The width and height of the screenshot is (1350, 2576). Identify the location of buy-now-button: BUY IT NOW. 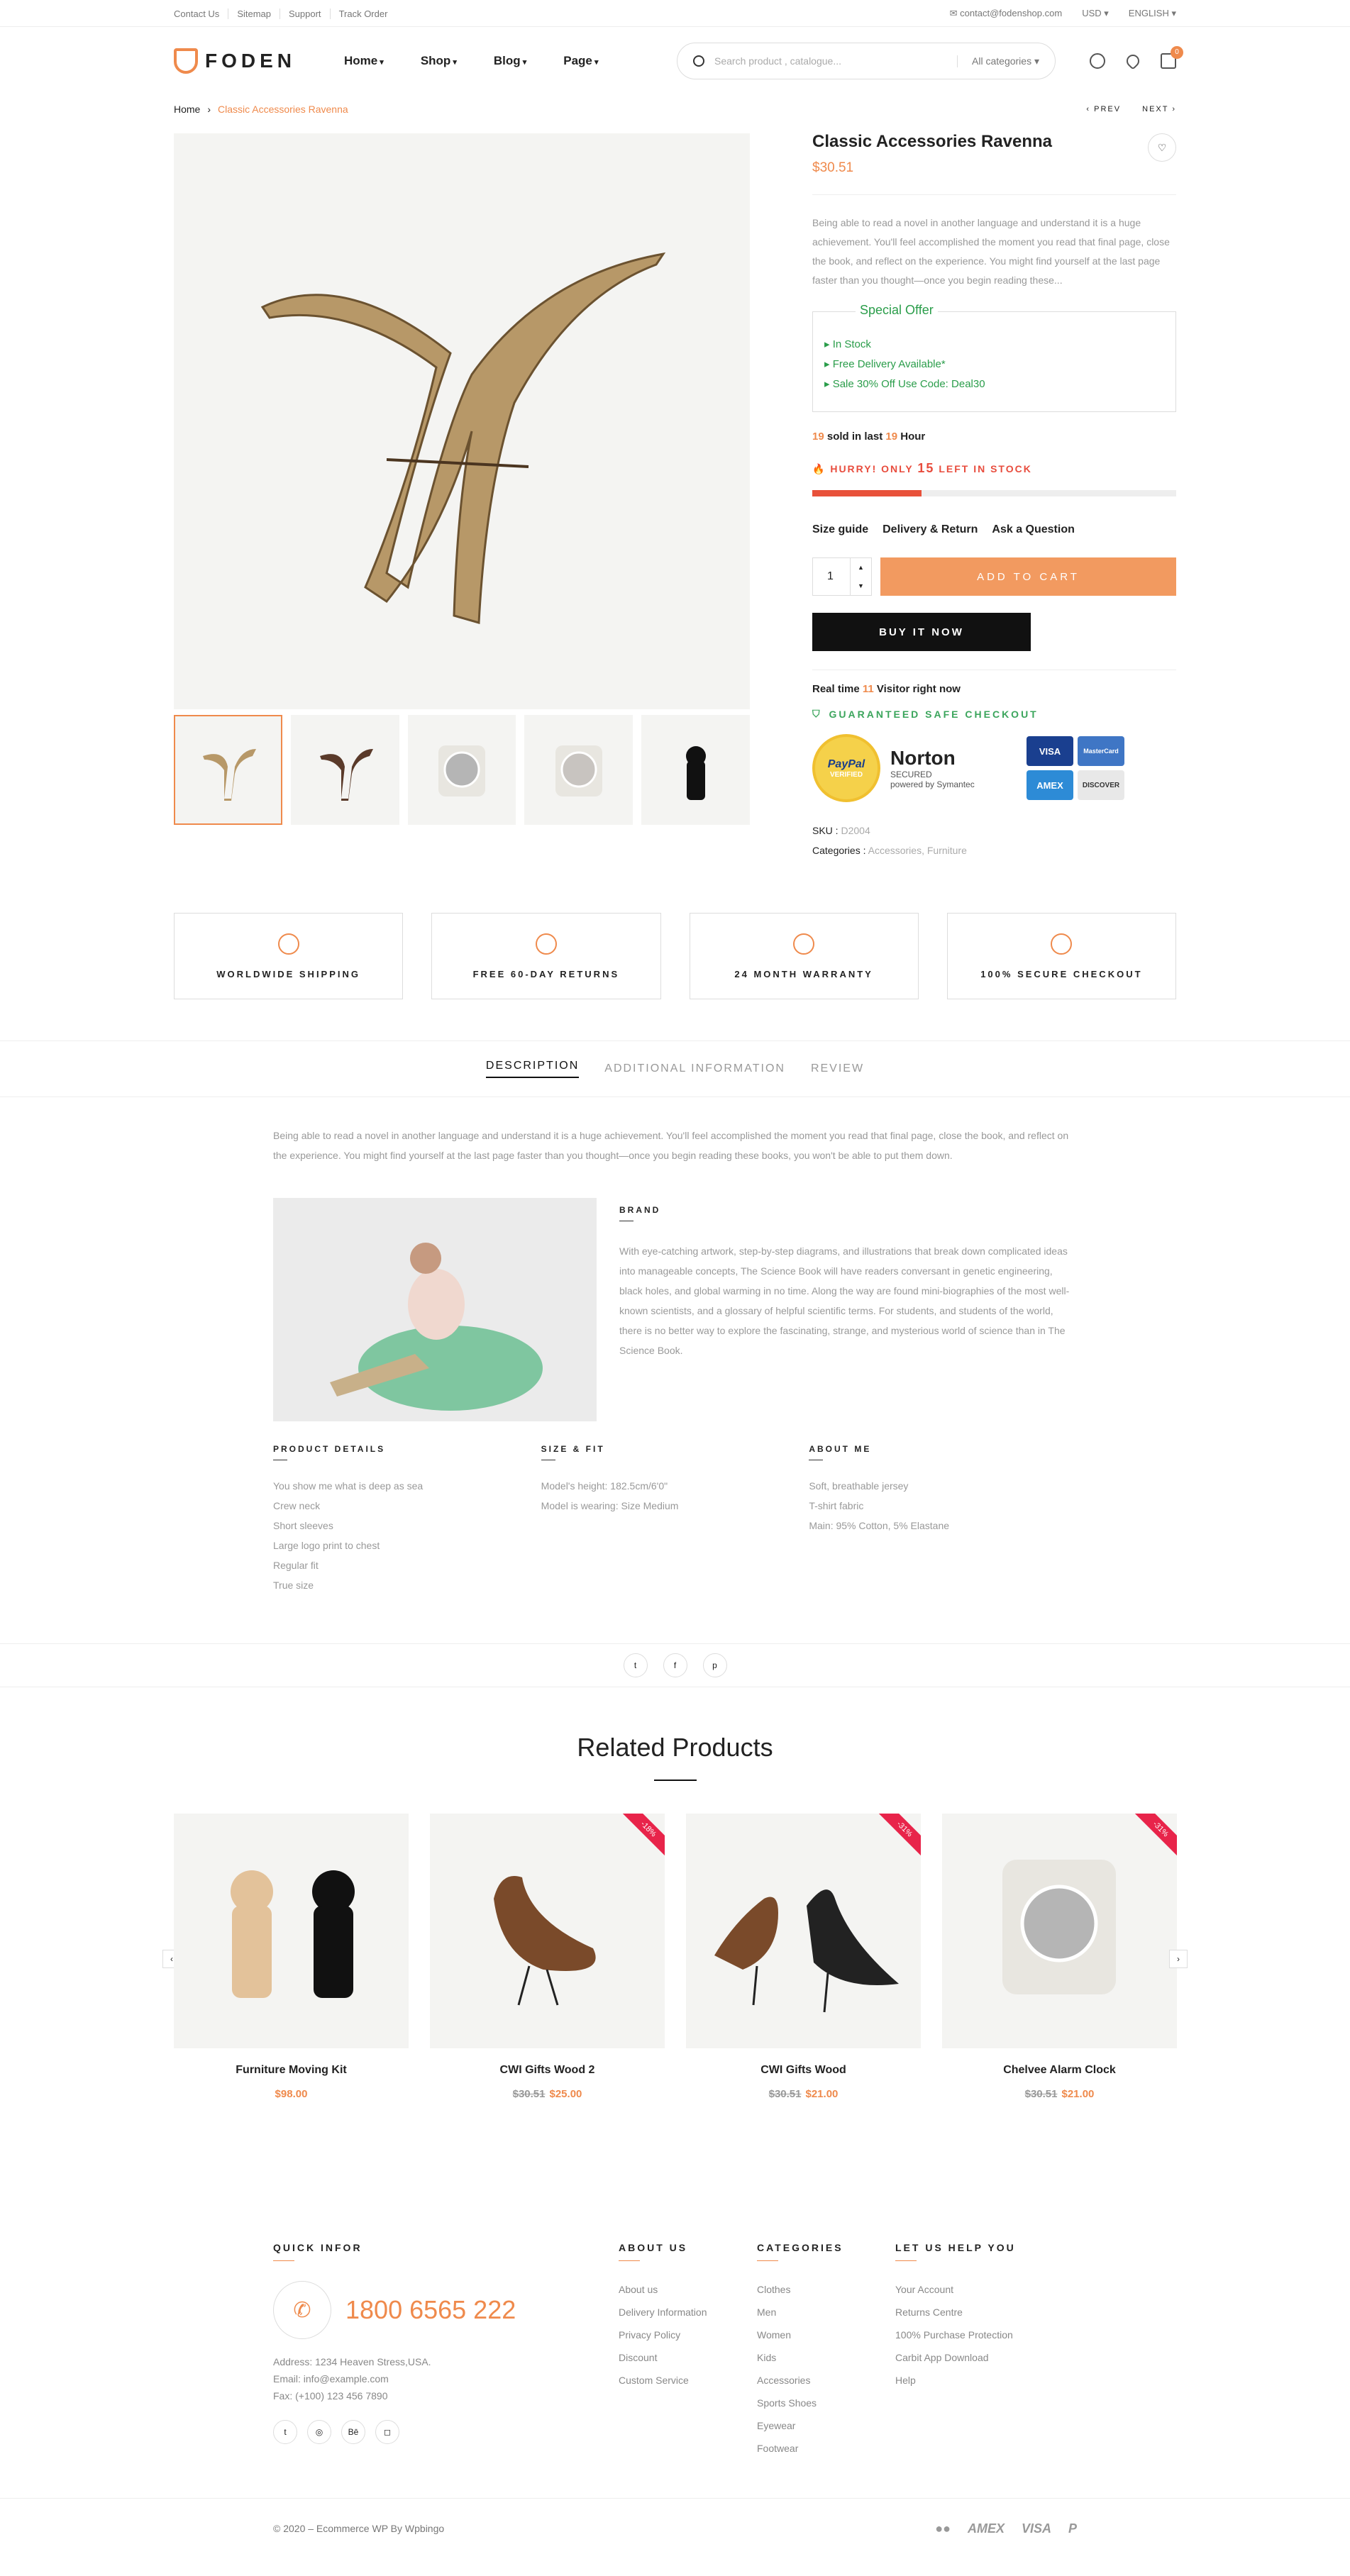
(921, 632).